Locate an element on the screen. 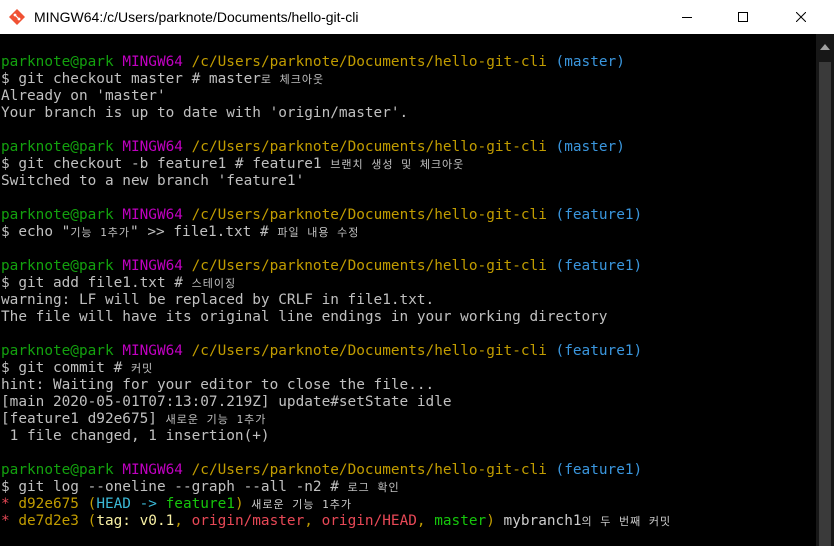 The height and width of the screenshot is (546, 834). git-bash-icon is located at coordinates (17, 17).